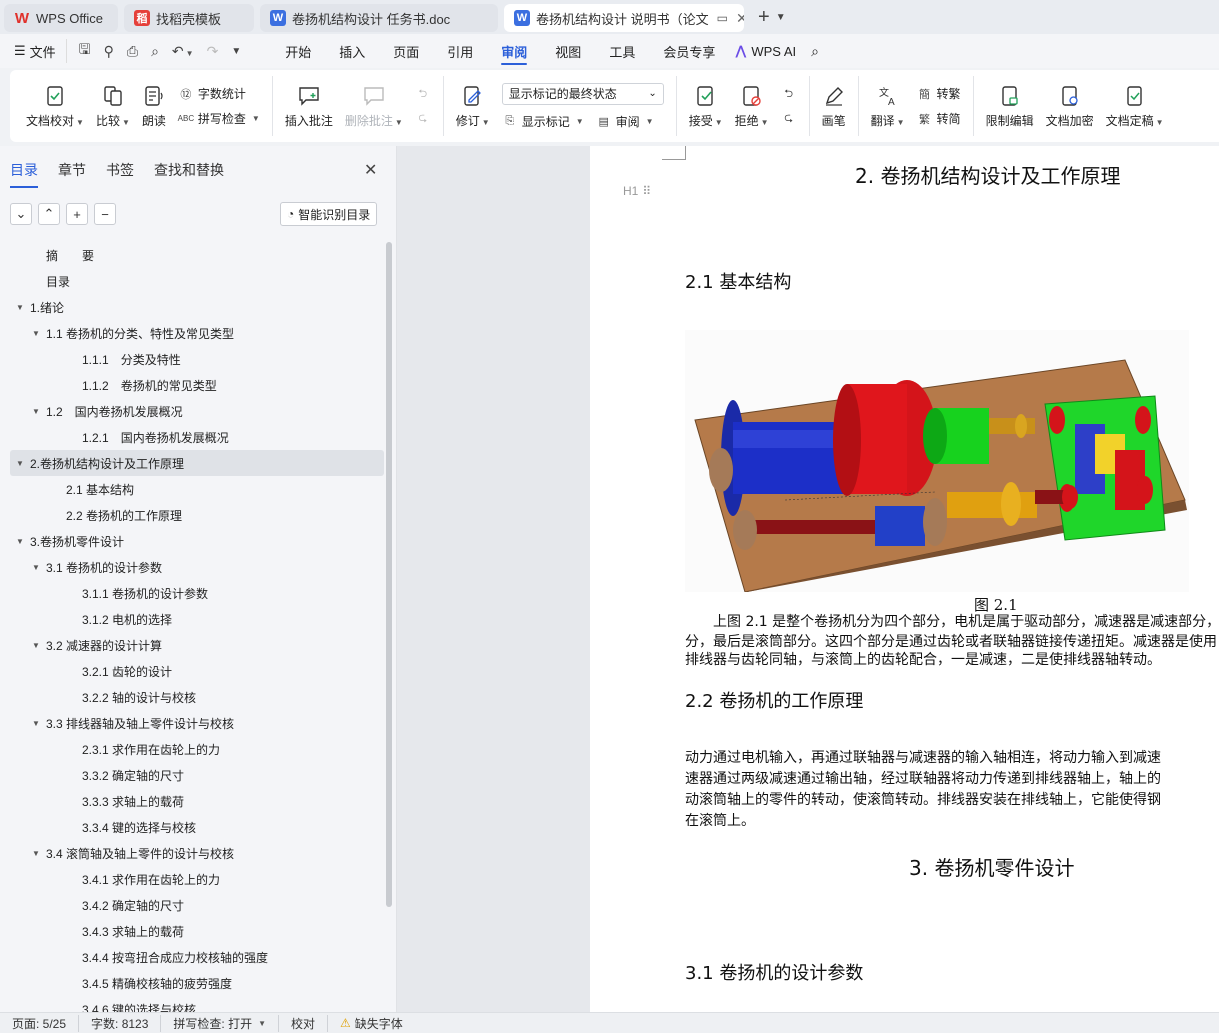 The image size is (1219, 1033). I want to click on print-icon: ⎙, so click(132, 51).